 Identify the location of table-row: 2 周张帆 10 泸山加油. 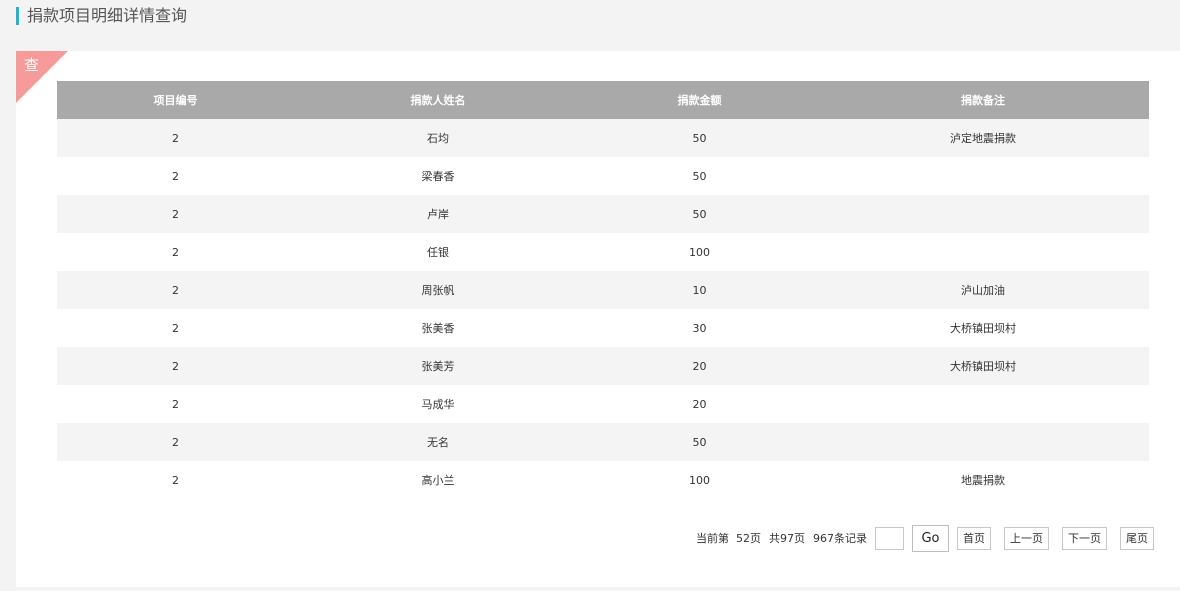
(603, 290).